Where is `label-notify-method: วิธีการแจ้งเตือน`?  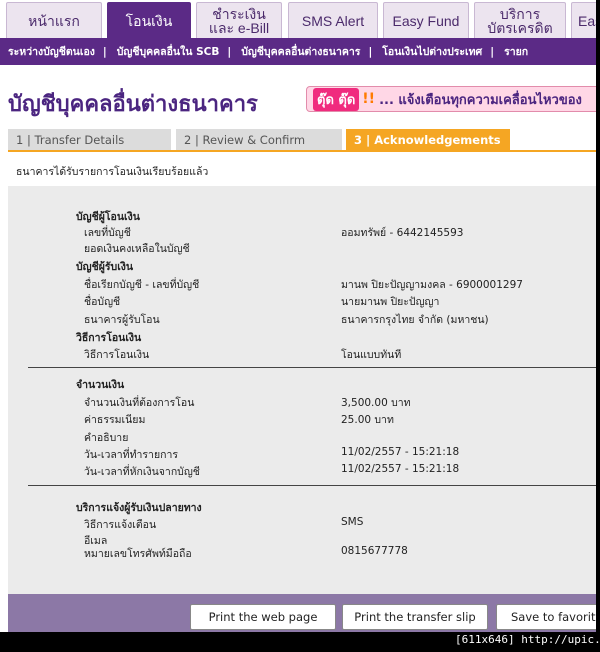
label-notify-method: วิธีการแจ้งเตือน is located at coordinates (120, 525).